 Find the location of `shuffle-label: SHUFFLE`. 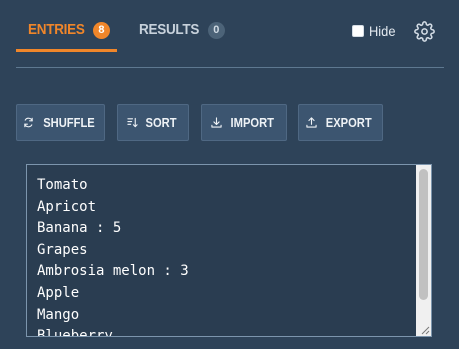

shuffle-label: SHUFFLE is located at coordinates (68, 122).